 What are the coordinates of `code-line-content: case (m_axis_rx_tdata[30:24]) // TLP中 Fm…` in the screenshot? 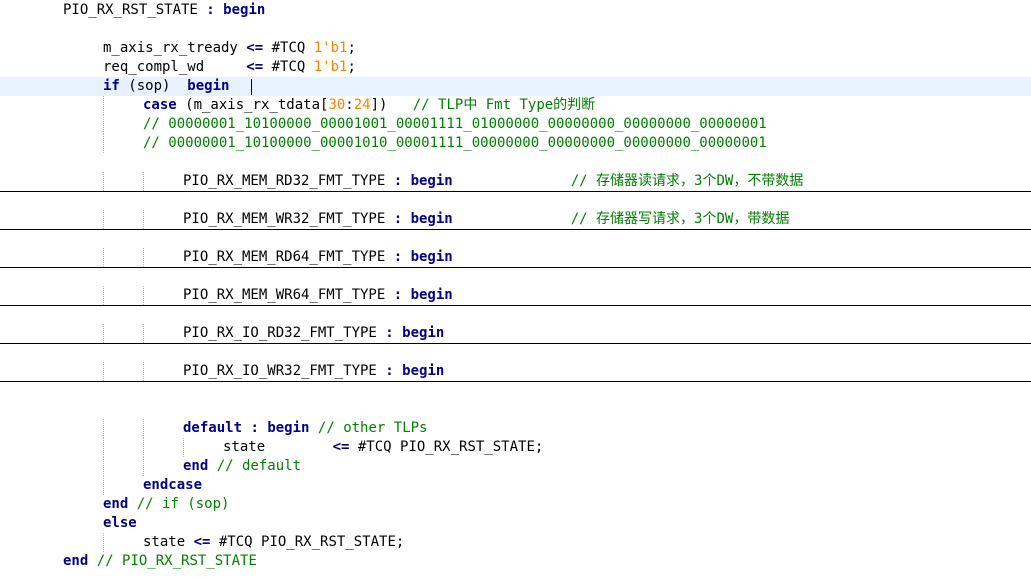 It's located at (369, 105).